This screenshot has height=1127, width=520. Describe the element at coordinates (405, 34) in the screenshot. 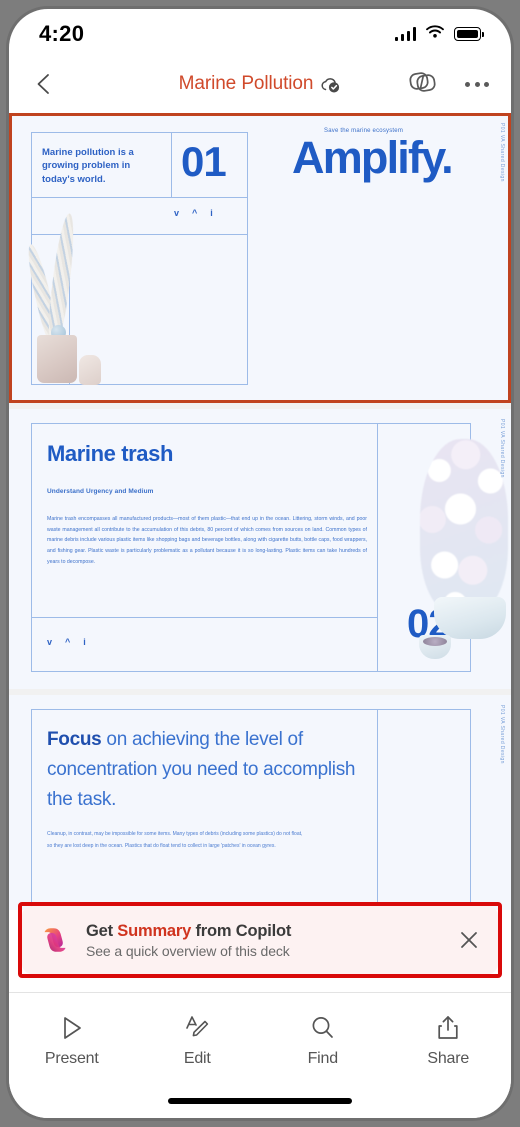

I see `cellular-signal-icon` at that location.